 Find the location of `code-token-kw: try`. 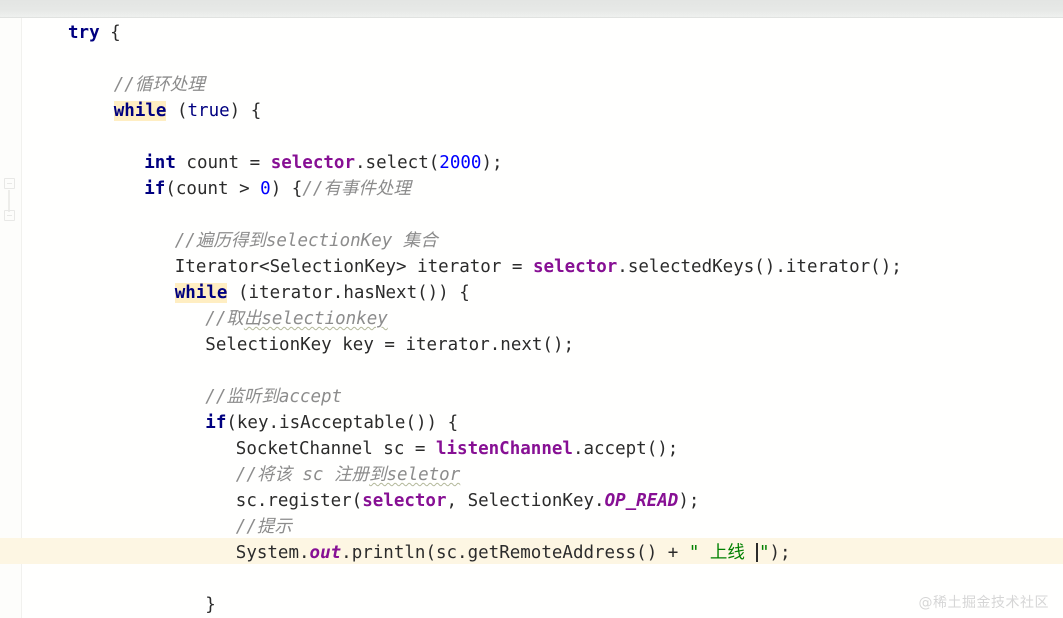

code-token-kw: try is located at coordinates (84, 33).